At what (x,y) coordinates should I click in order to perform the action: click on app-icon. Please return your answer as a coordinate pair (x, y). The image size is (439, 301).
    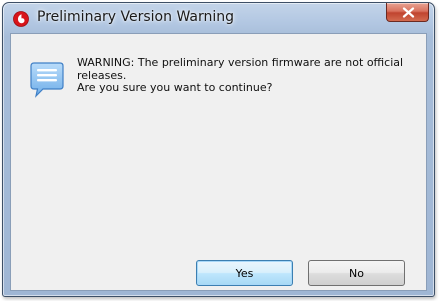
    Looking at the image, I should click on (21, 19).